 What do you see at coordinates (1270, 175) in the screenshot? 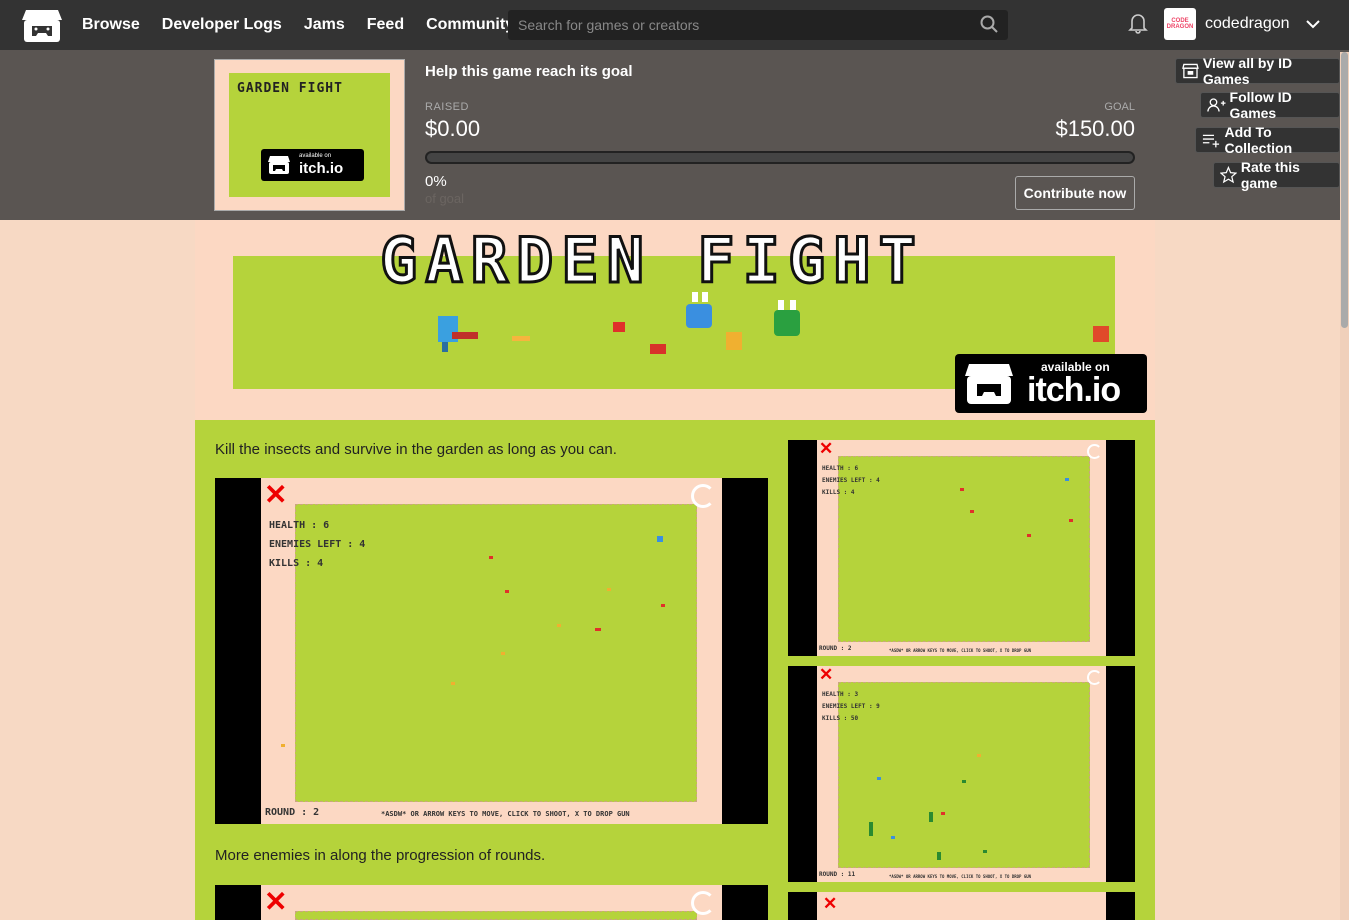
I see `rate-label: Rate this game` at bounding box center [1270, 175].